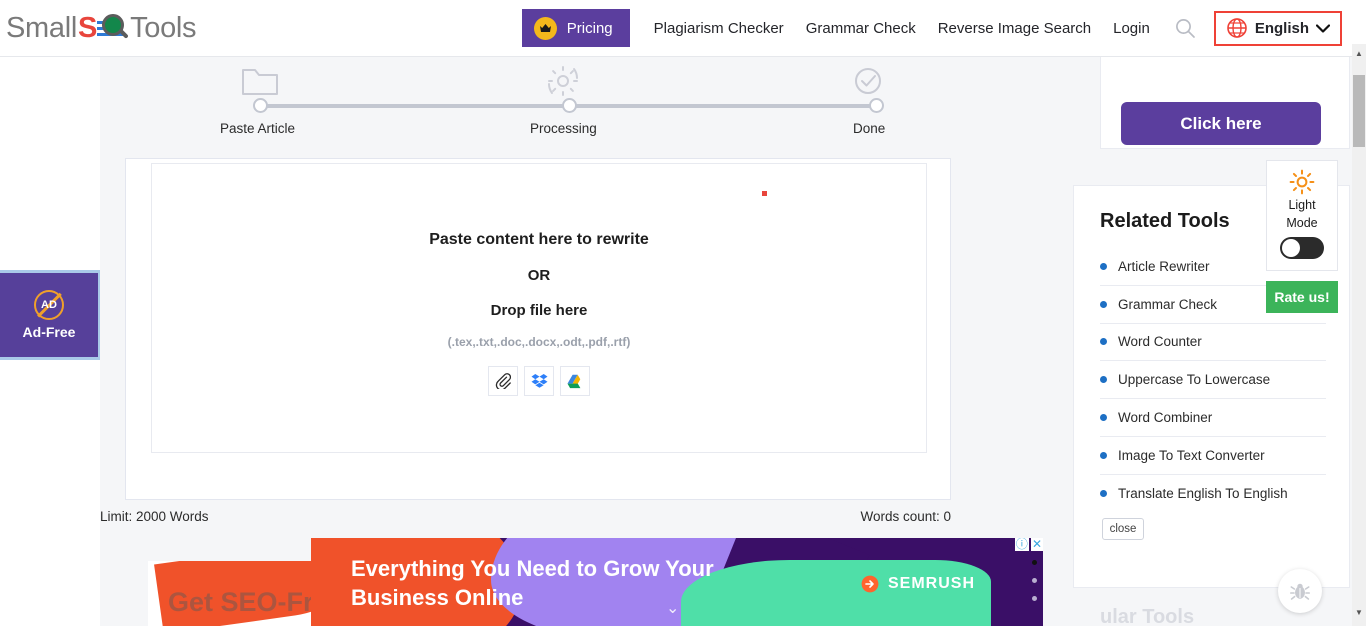 This screenshot has height=626, width=1366. I want to click on semrush-ad-info-icon: ⓘ, so click(1021, 544).